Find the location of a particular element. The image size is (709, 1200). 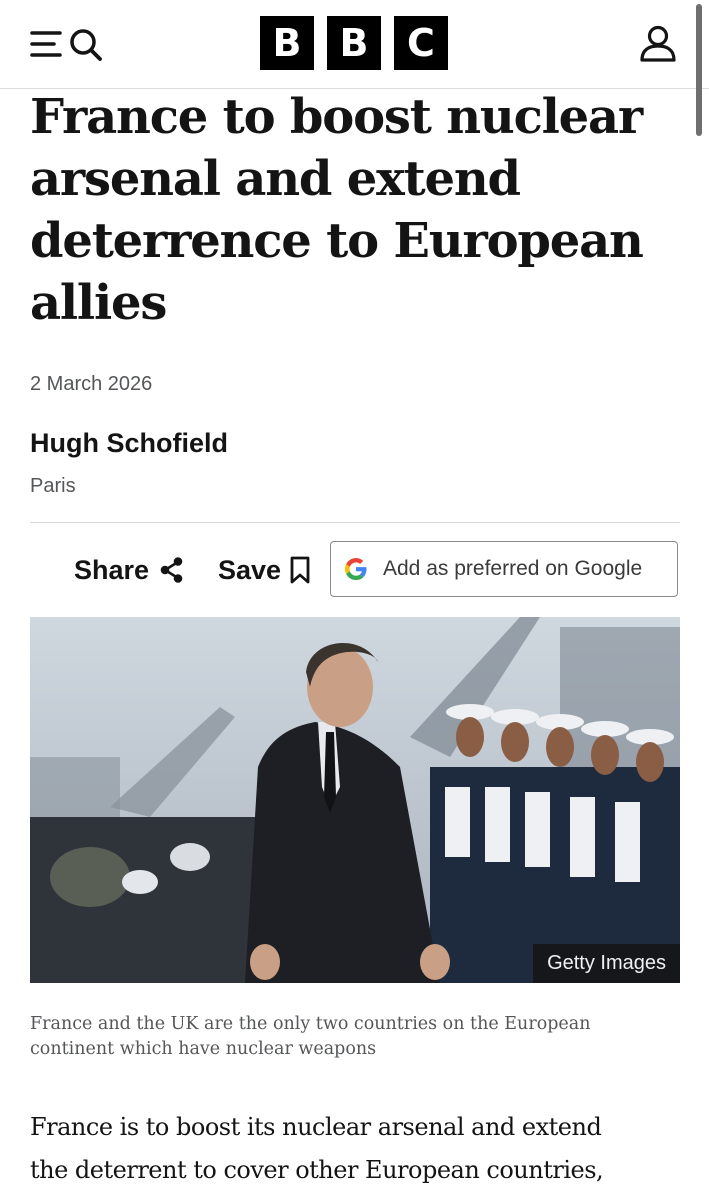

headline-line: France to boost nuclear is located at coordinates (336, 117).